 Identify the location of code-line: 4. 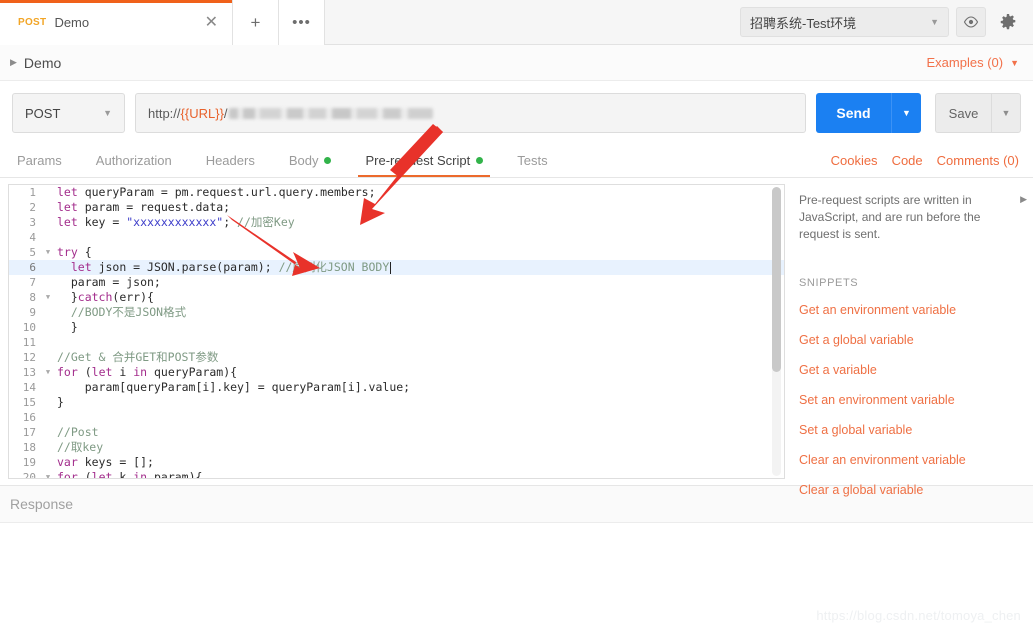
(396, 237).